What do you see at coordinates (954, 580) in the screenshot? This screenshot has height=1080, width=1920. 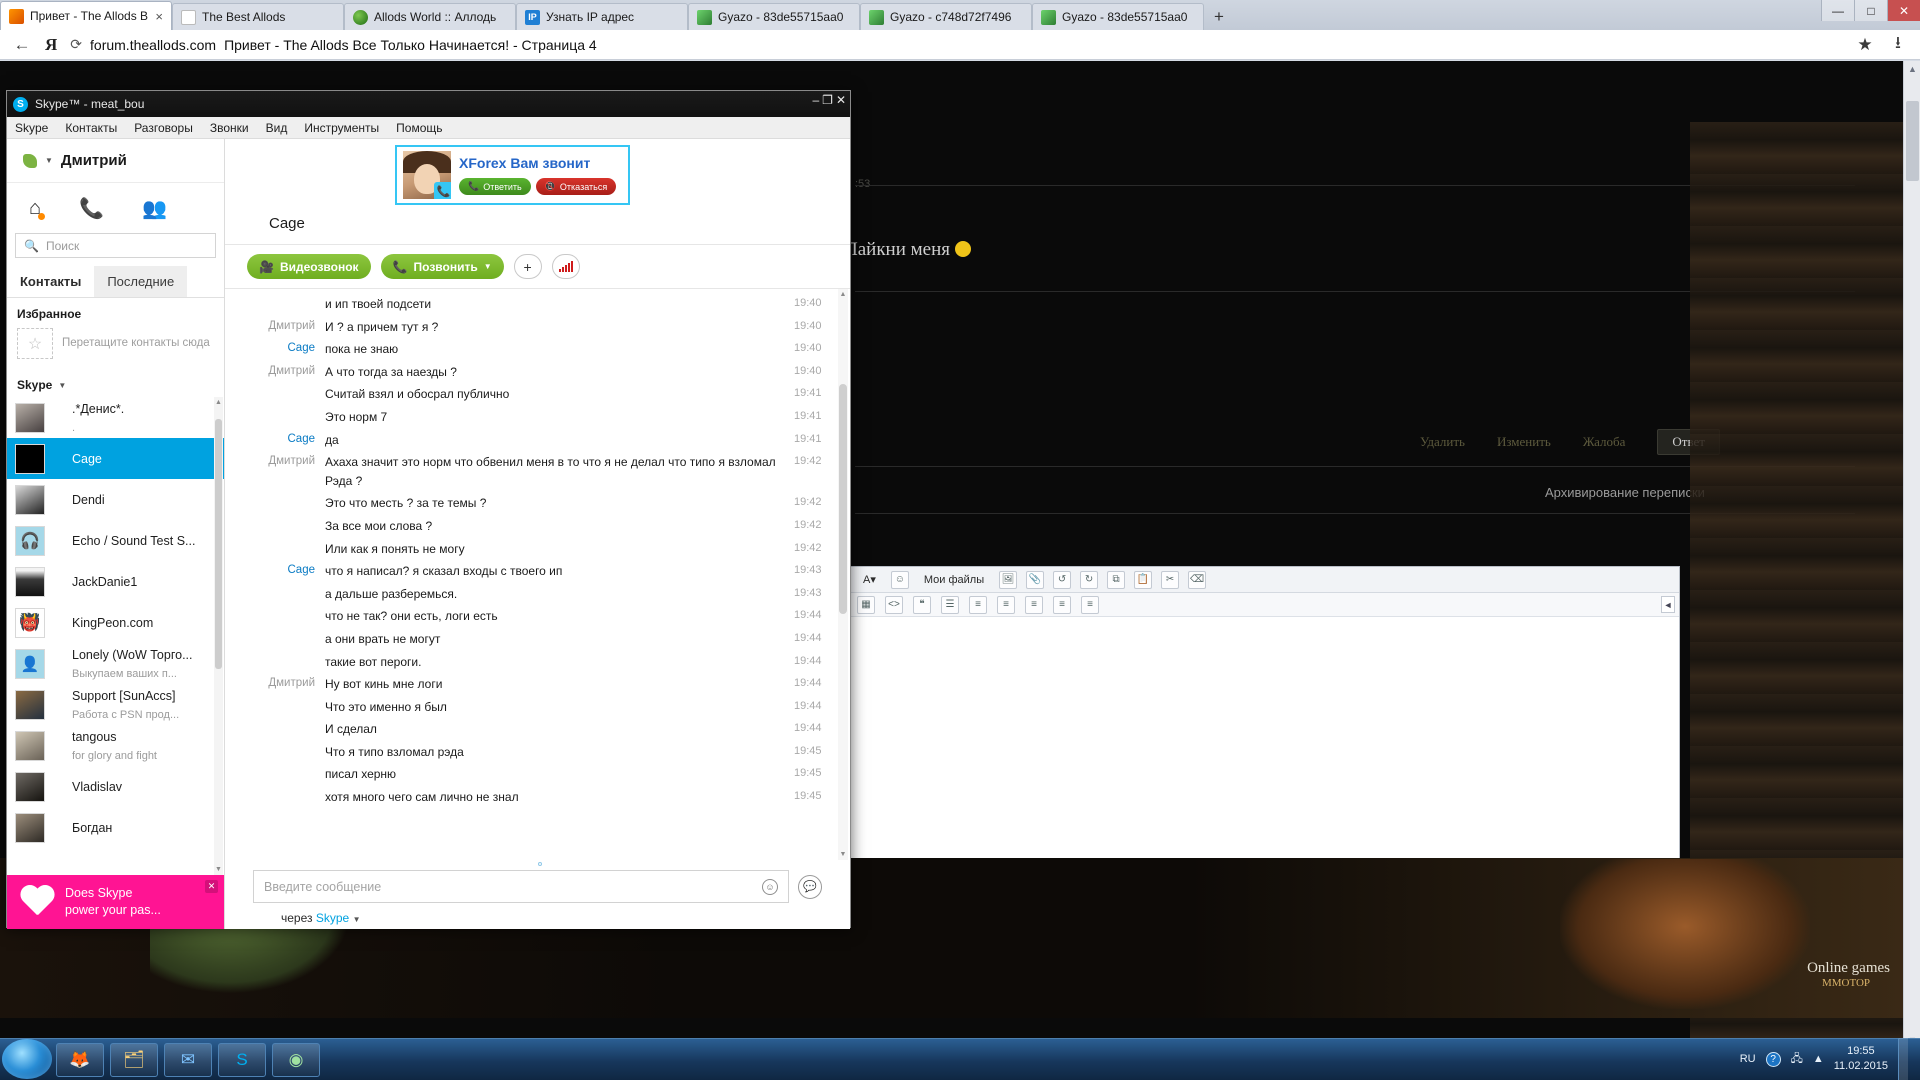 I see `my-files-button: Мои файлы` at bounding box center [954, 580].